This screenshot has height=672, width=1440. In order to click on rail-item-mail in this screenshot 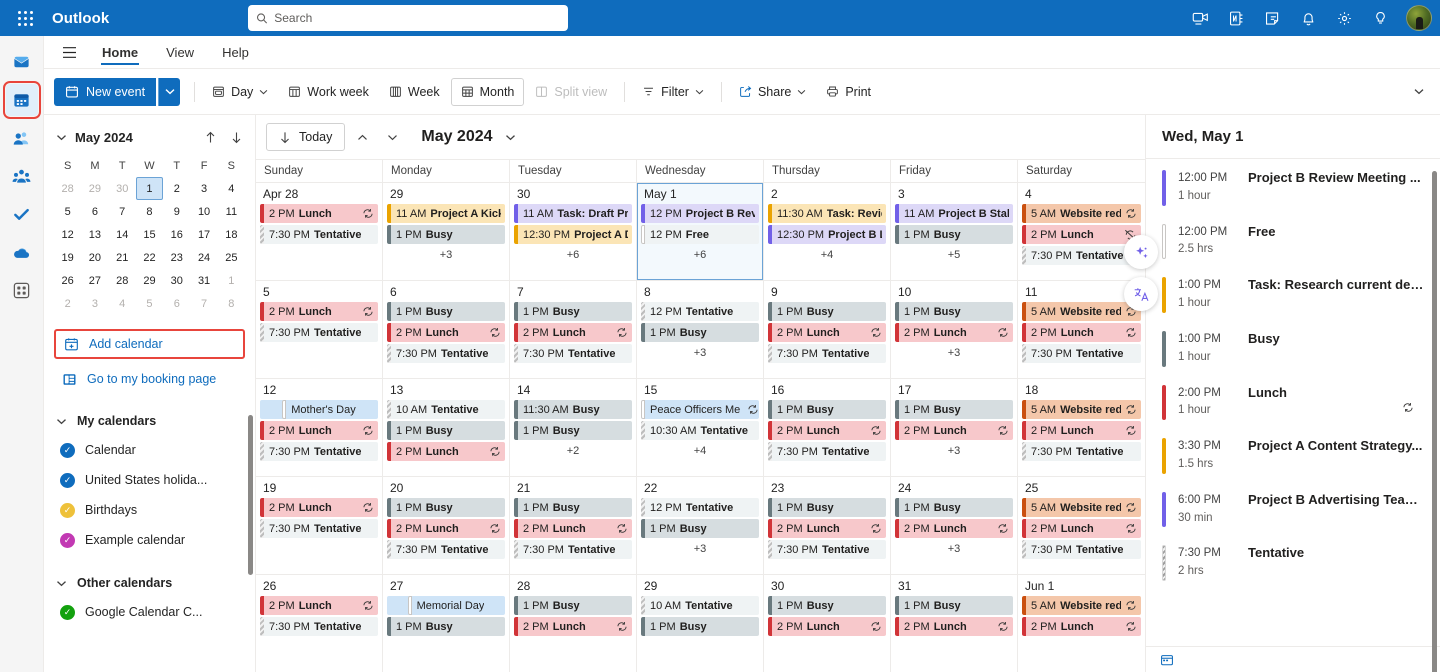, I will do `click(22, 62)`.